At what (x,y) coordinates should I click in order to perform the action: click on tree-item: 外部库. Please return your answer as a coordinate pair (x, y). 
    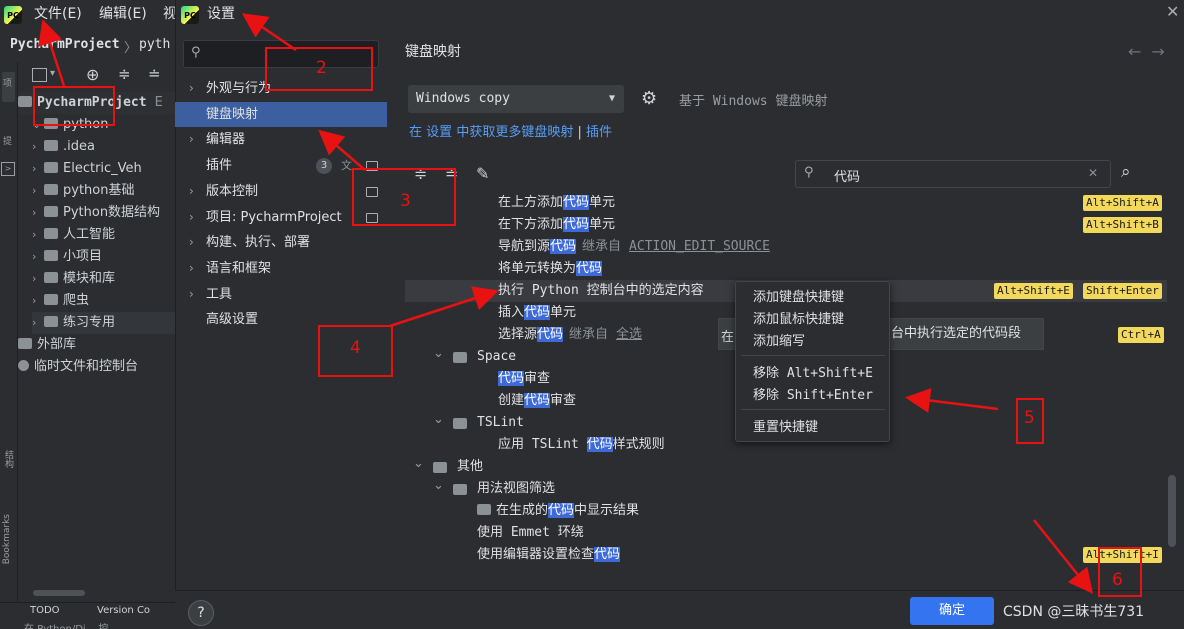
    Looking at the image, I should click on (47, 345).